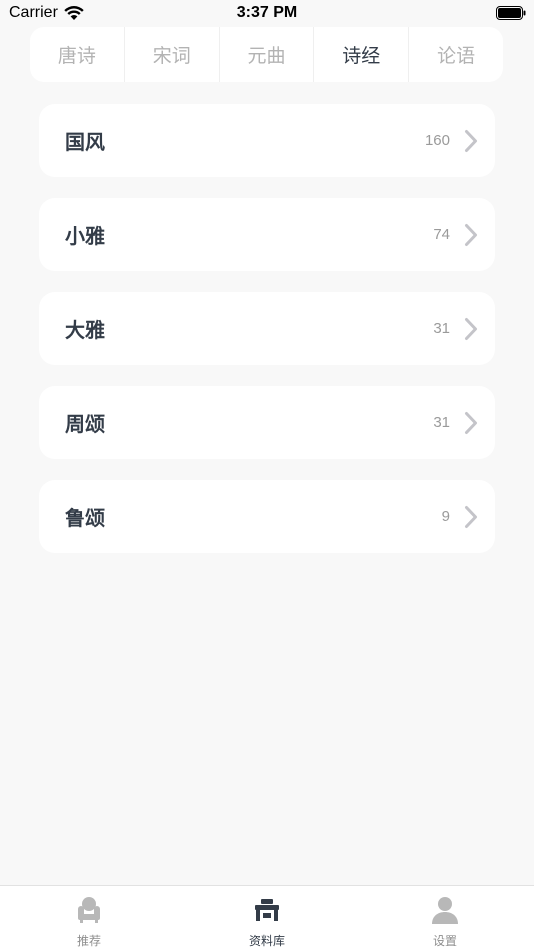 The image size is (534, 950). What do you see at coordinates (172, 54) in the screenshot?
I see `tab-song-ci: 宋词` at bounding box center [172, 54].